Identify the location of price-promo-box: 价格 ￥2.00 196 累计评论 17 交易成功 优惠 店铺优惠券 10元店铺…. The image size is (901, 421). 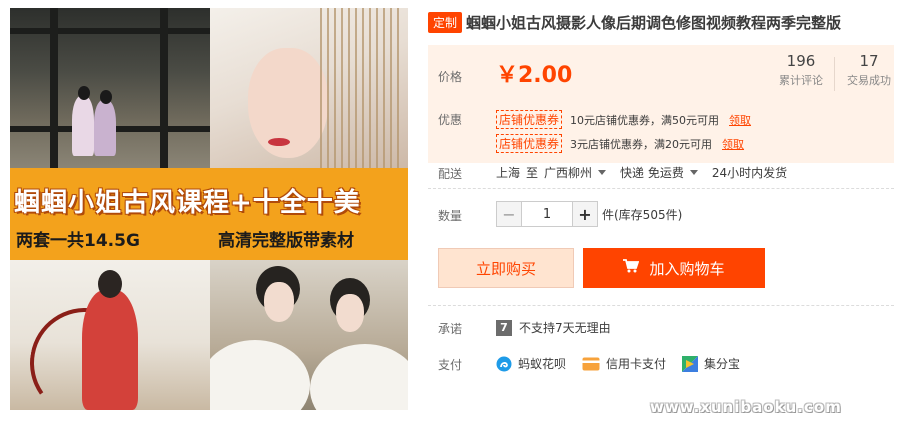
(661, 104).